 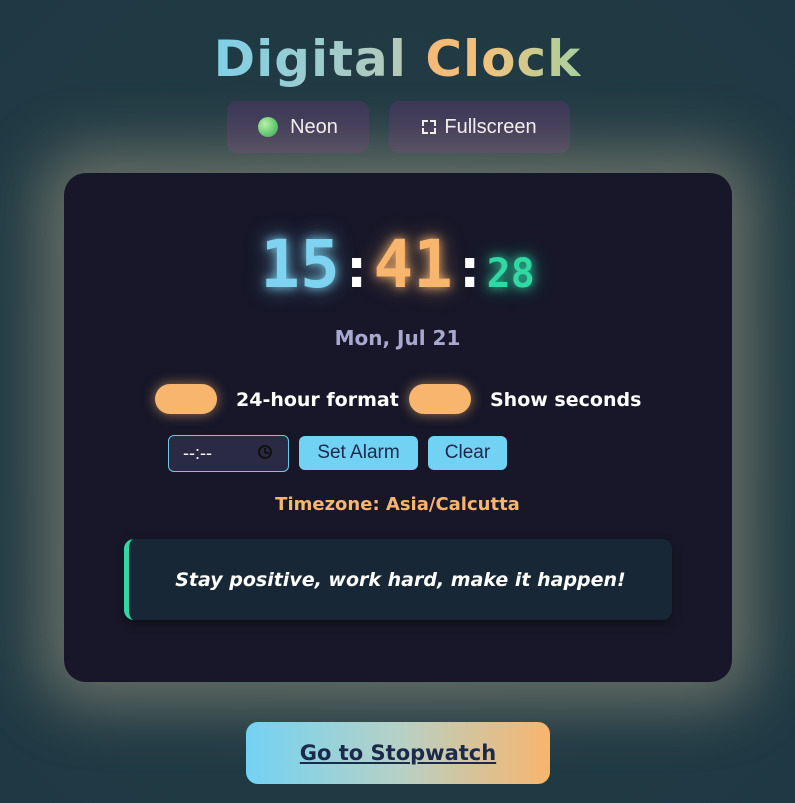 What do you see at coordinates (566, 400) in the screenshot?
I see `show-seconds-label: Show seconds` at bounding box center [566, 400].